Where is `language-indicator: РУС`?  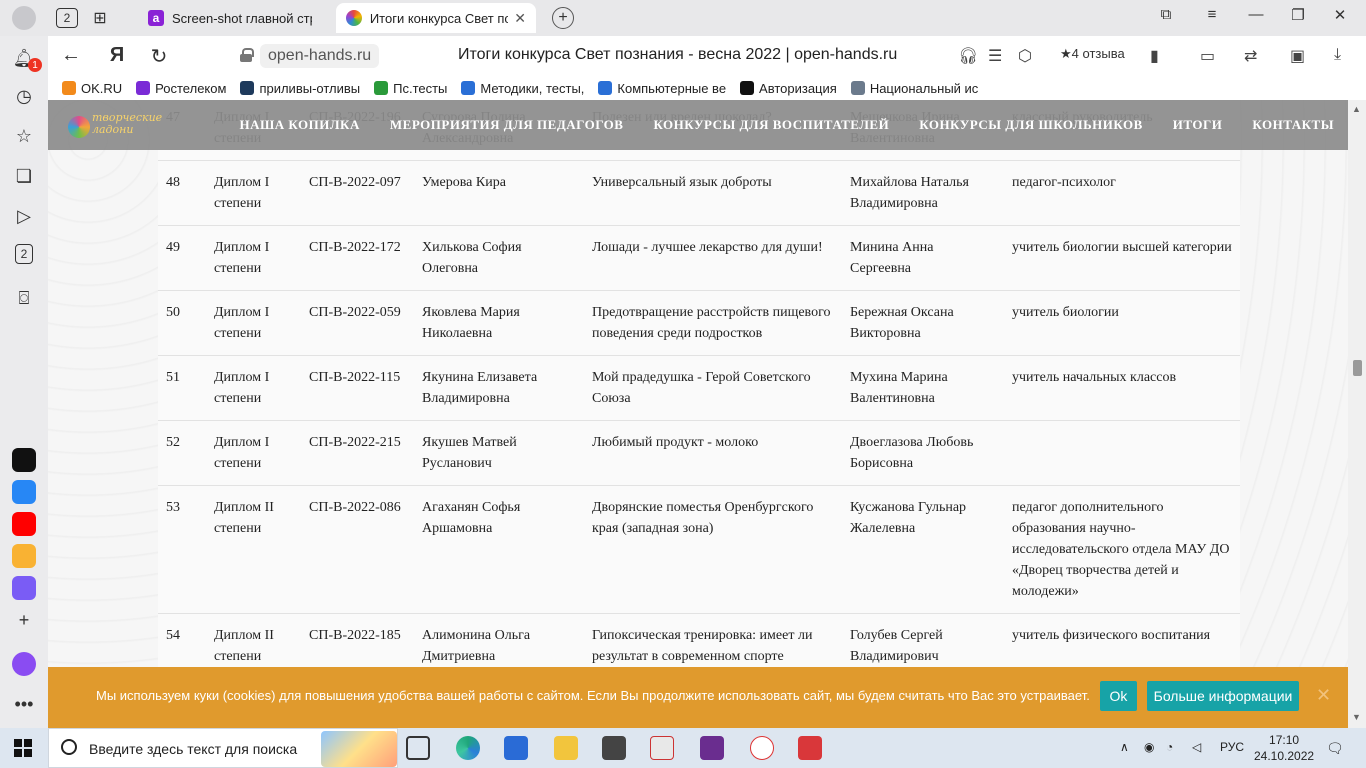
language-indicator: РУС is located at coordinates (1232, 747).